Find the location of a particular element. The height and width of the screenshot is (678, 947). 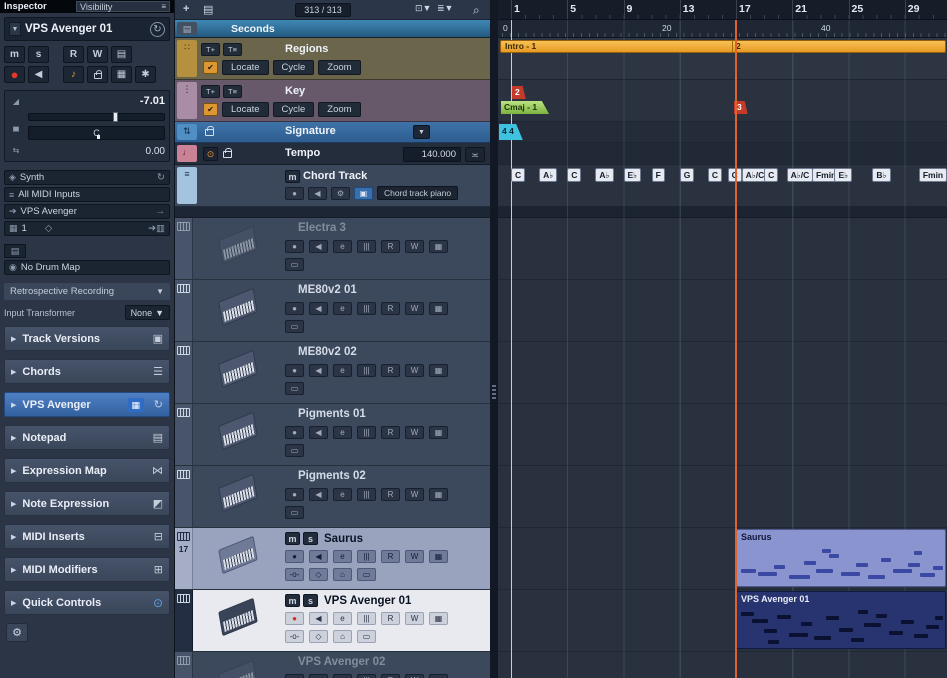

track-row-me80v2-02: ME80v2 02 ● ◀ e ||| R W ▦ ▭ is located at coordinates (332, 373).